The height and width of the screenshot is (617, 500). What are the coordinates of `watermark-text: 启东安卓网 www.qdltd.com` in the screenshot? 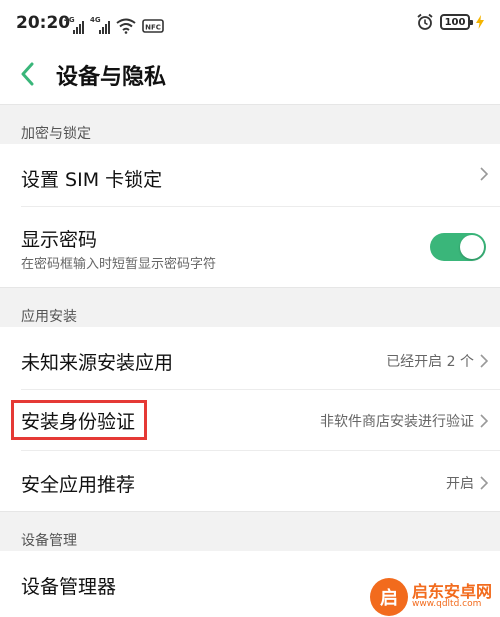 It's located at (452, 596).